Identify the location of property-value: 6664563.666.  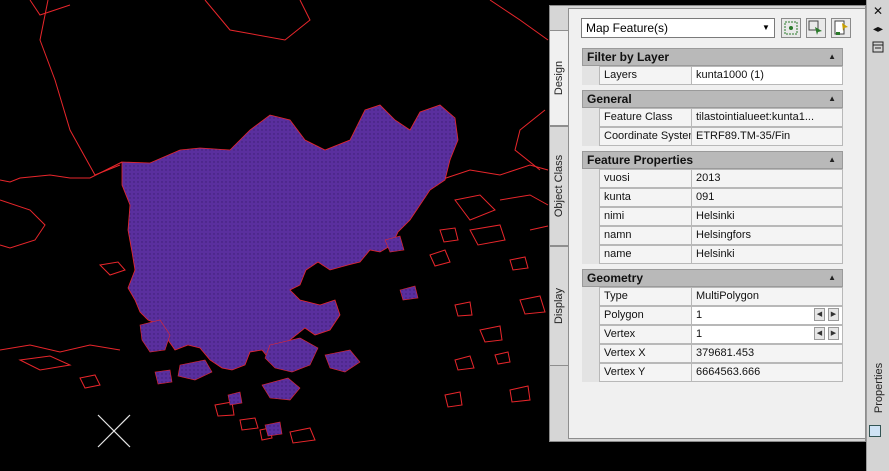
(767, 372).